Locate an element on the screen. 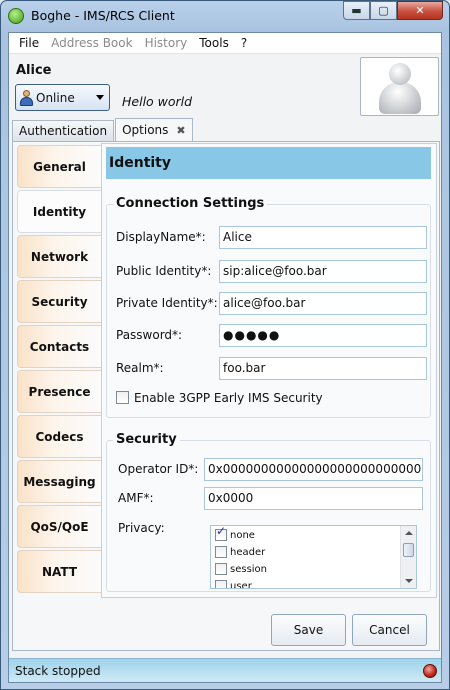 Image resolution: width=450 pixels, height=690 pixels. privacy-label: Privacy: is located at coordinates (141, 528).